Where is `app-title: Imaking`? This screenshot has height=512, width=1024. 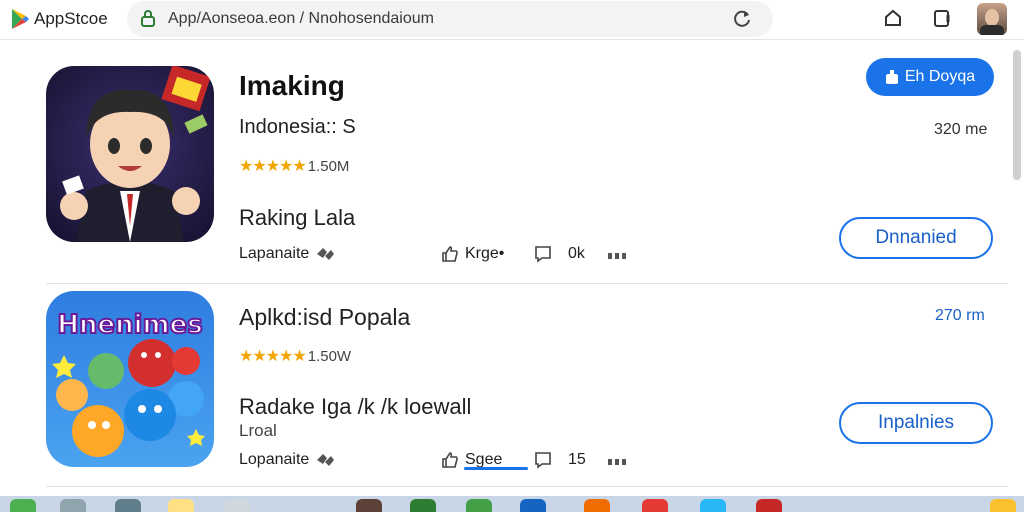 app-title: Imaking is located at coordinates (292, 86).